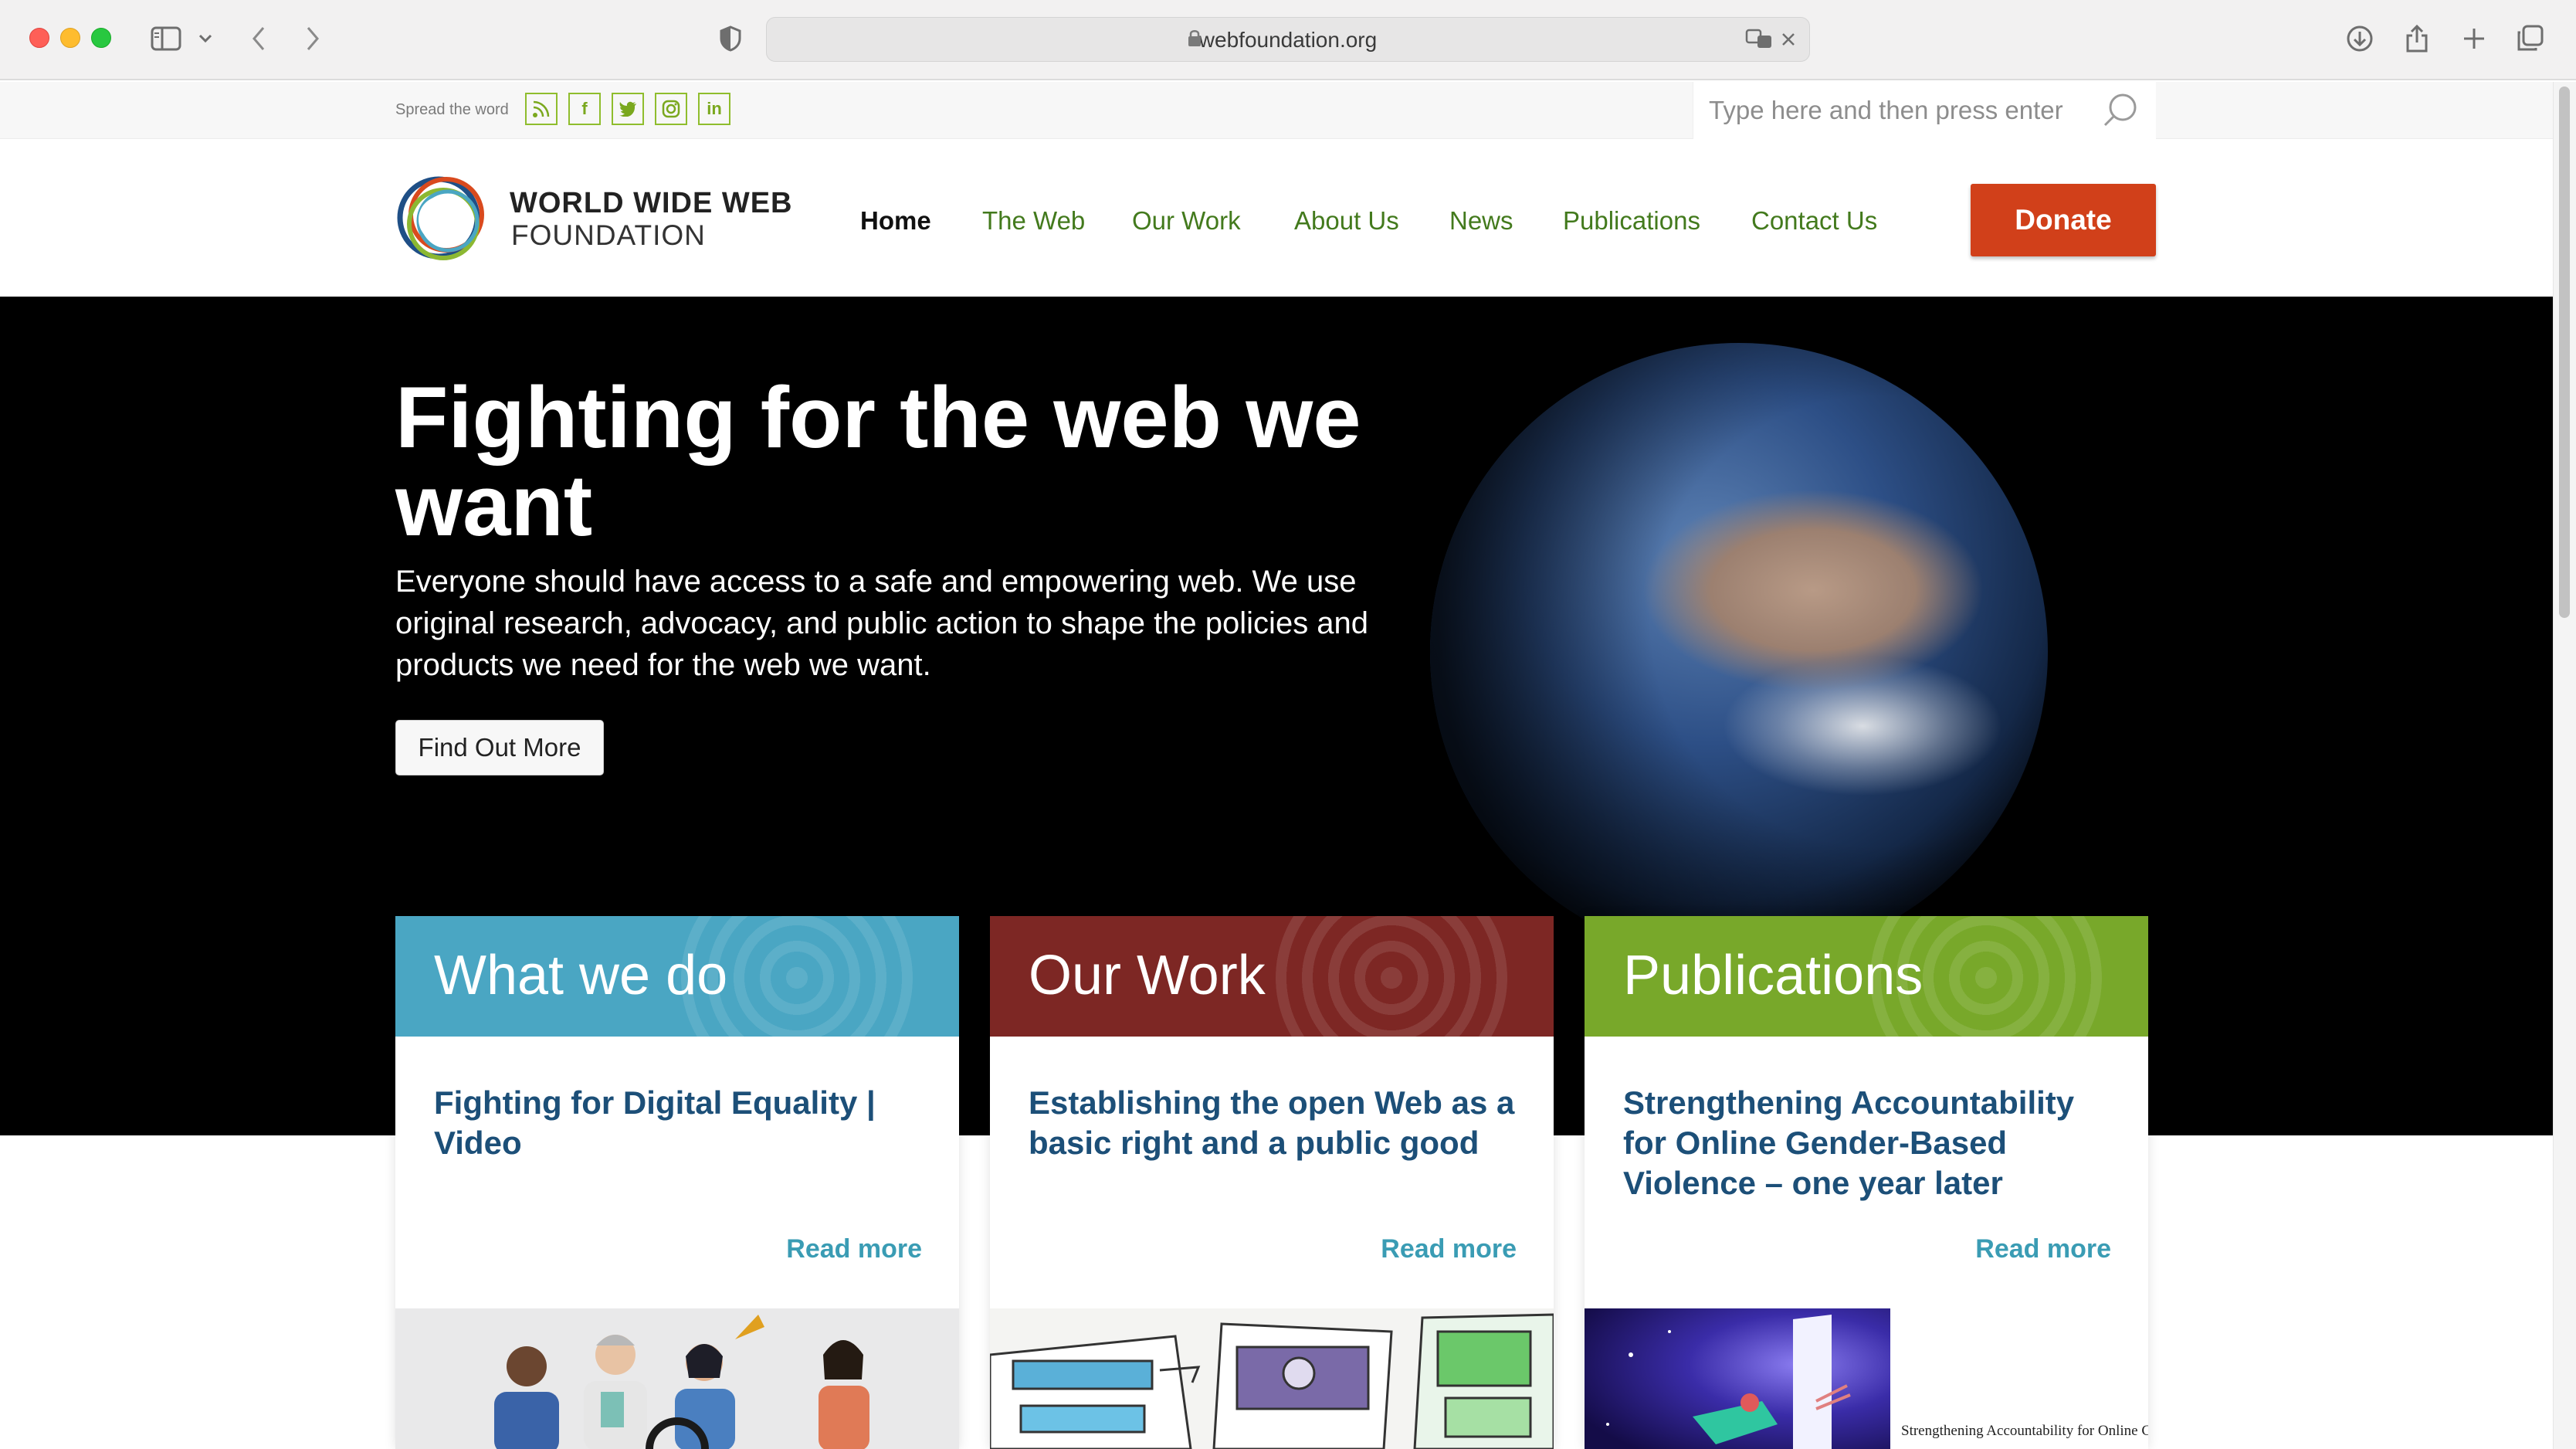  Describe the element at coordinates (313, 38) in the screenshot. I see `forward-icon` at that location.